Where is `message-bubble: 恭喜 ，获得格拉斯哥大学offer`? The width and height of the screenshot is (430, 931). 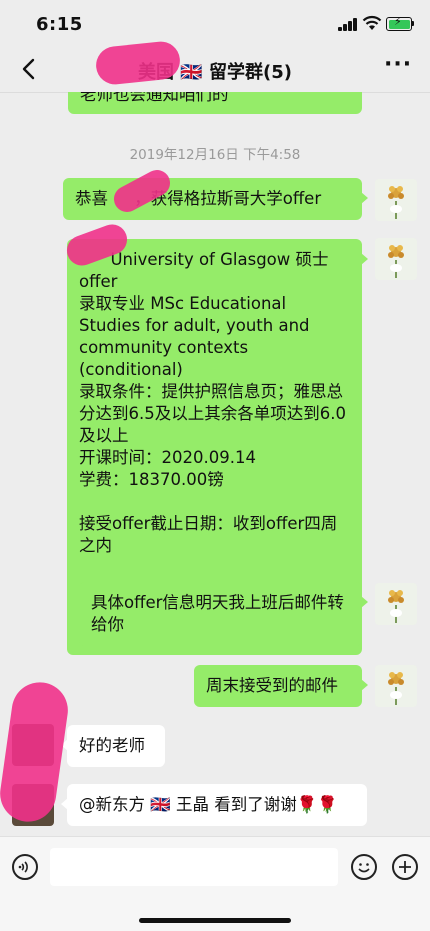
message-bubble: 恭喜 ，获得格拉斯哥大学offer is located at coordinates (215, 199).